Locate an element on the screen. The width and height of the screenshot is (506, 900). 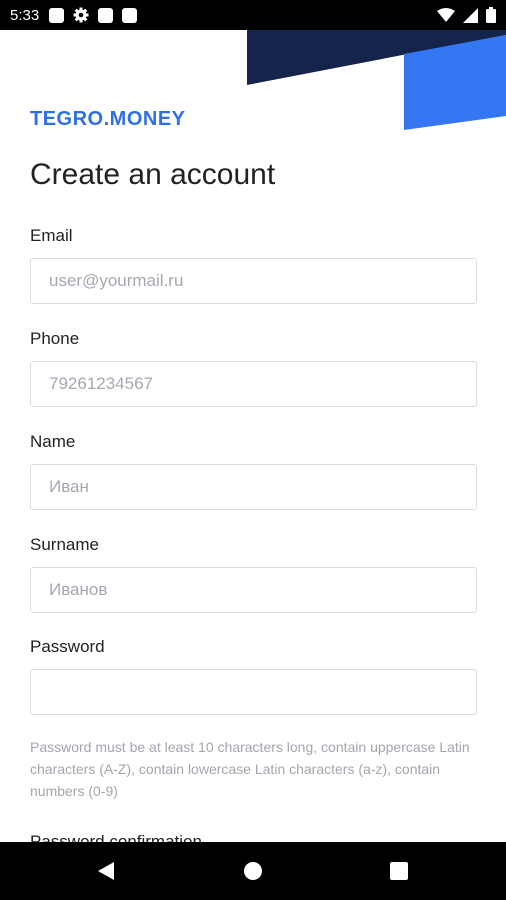
gear-icon is located at coordinates (81, 15).